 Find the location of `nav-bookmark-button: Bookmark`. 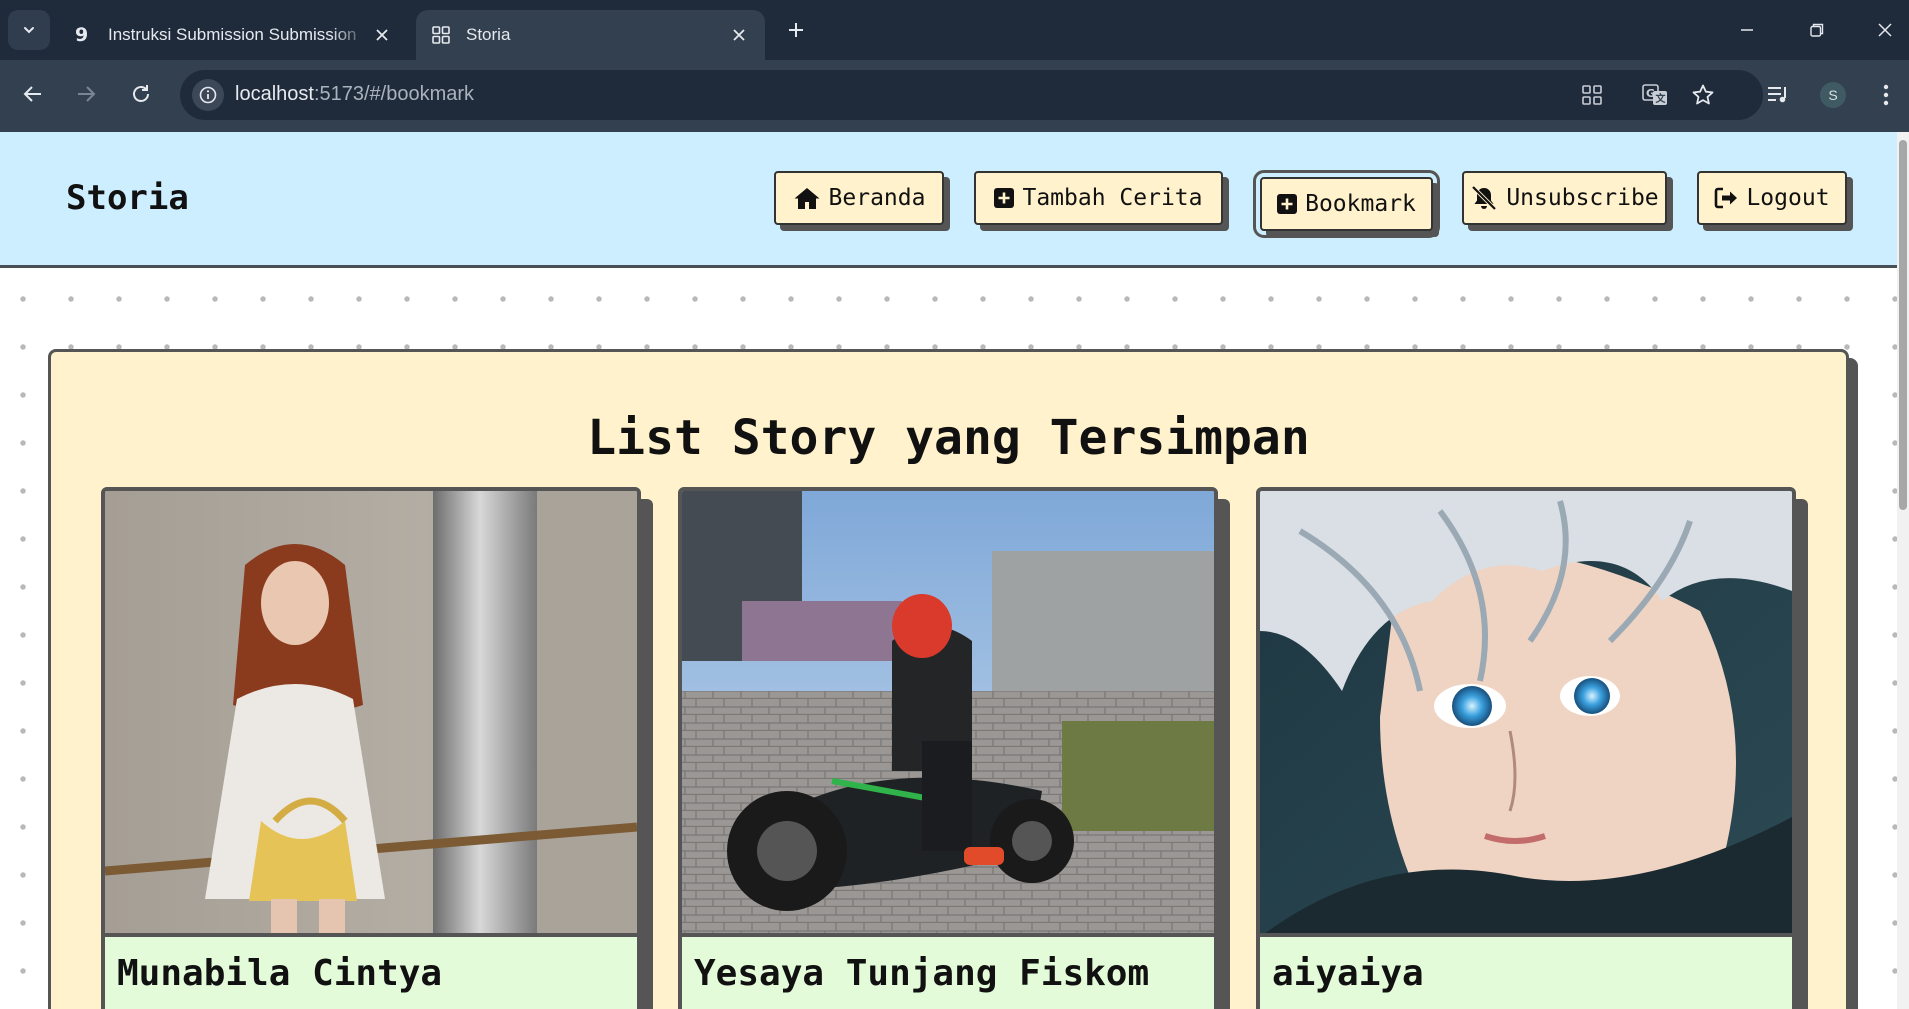

nav-bookmark-button: Bookmark is located at coordinates (1346, 204).